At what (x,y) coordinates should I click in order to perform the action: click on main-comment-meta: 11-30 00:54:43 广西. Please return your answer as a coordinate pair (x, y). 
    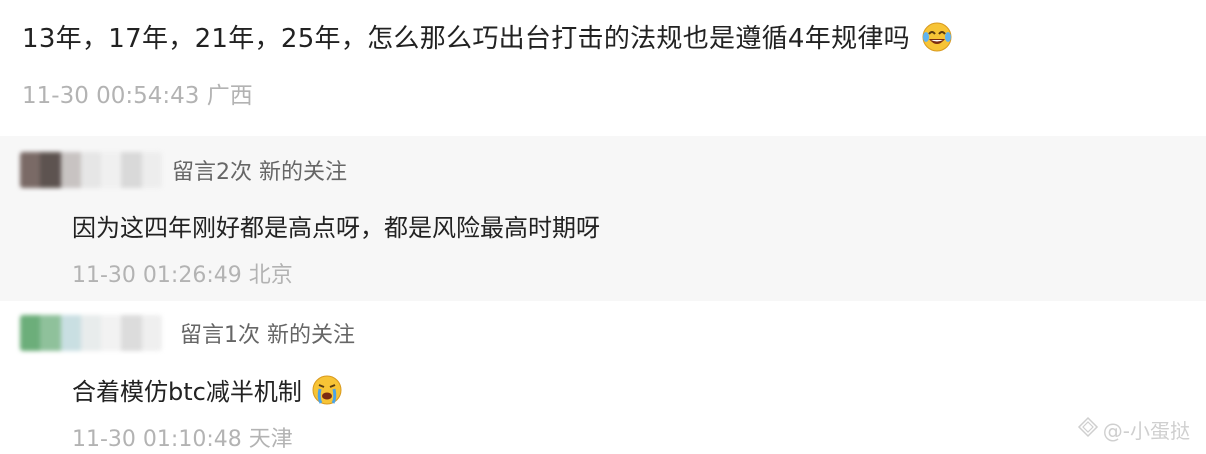
    Looking at the image, I should click on (137, 93).